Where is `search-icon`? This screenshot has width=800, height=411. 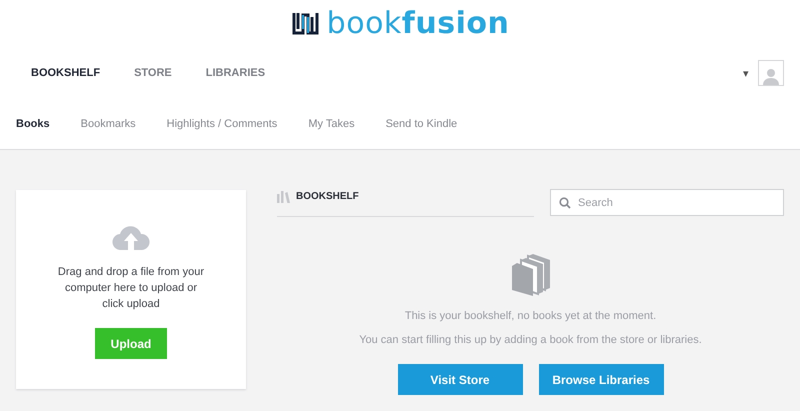 search-icon is located at coordinates (565, 203).